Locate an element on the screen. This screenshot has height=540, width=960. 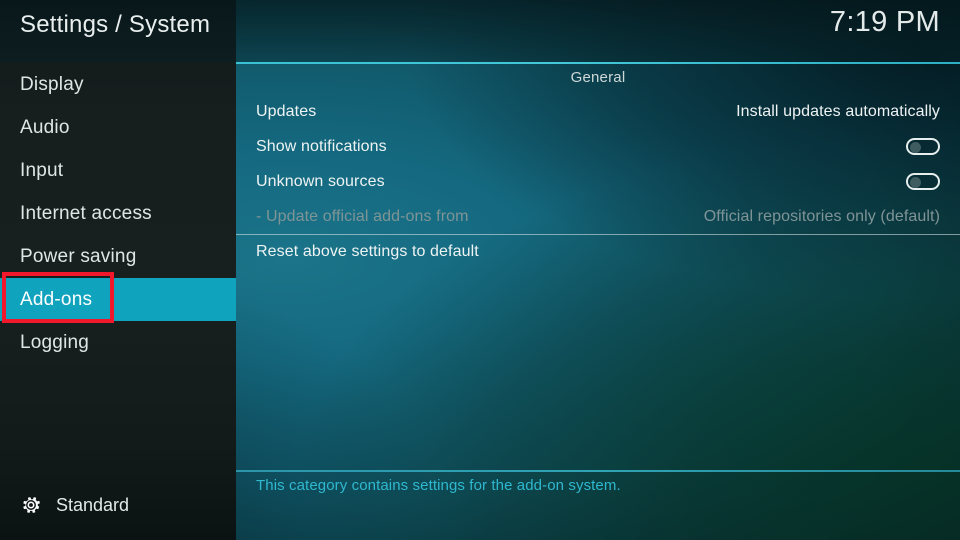
sidebar-item-label: Audio is located at coordinates (45, 127).